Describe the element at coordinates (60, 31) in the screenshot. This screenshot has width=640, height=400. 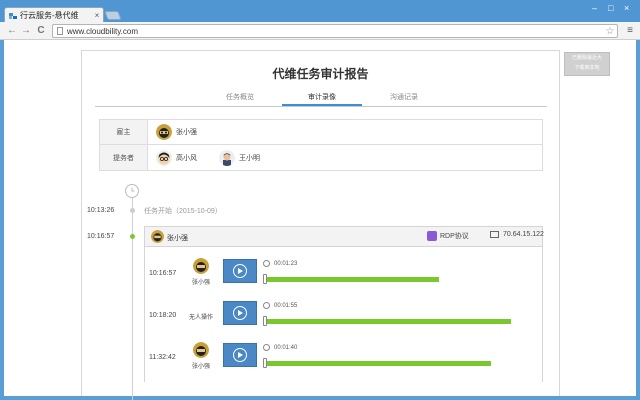
I see `page-icon` at that location.